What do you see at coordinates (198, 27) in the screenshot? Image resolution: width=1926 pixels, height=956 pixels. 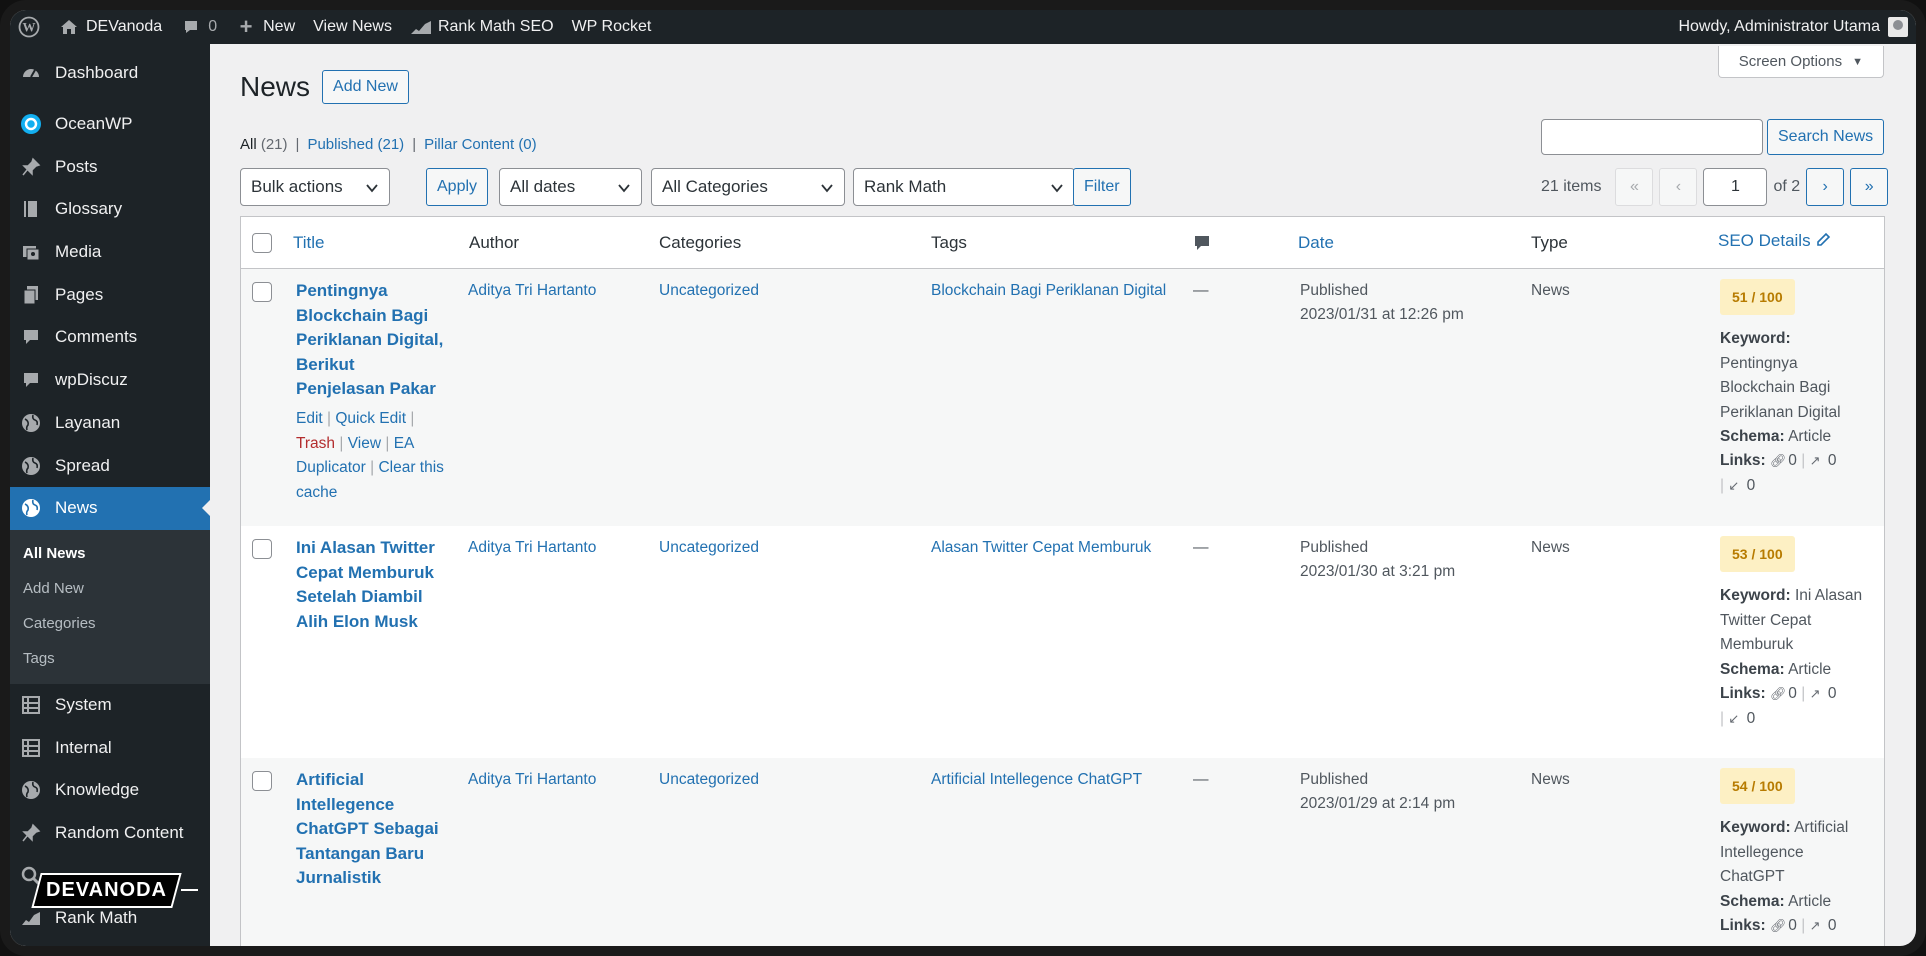 I see `comments-link: 0` at bounding box center [198, 27].